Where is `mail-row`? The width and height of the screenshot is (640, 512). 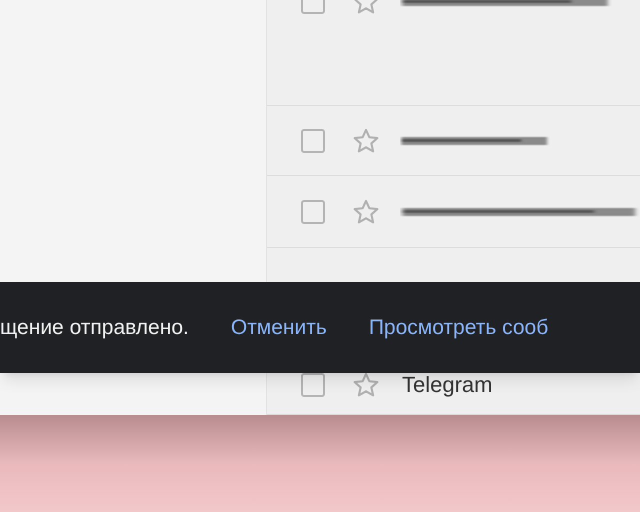
mail-row is located at coordinates (453, 53).